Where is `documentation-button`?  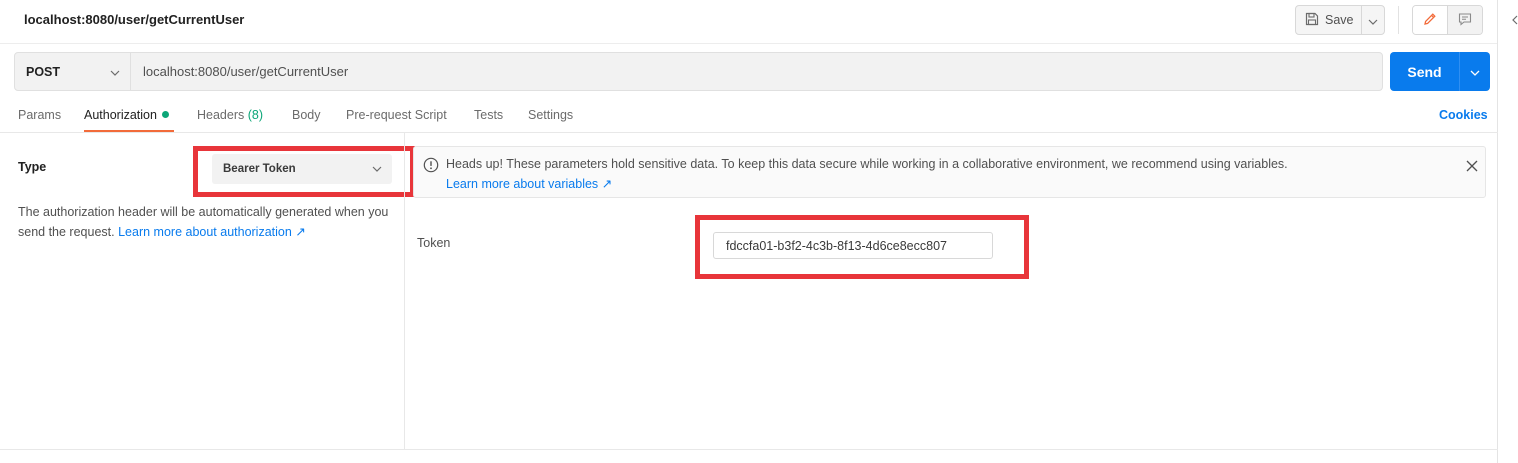 documentation-button is located at coordinates (1465, 20).